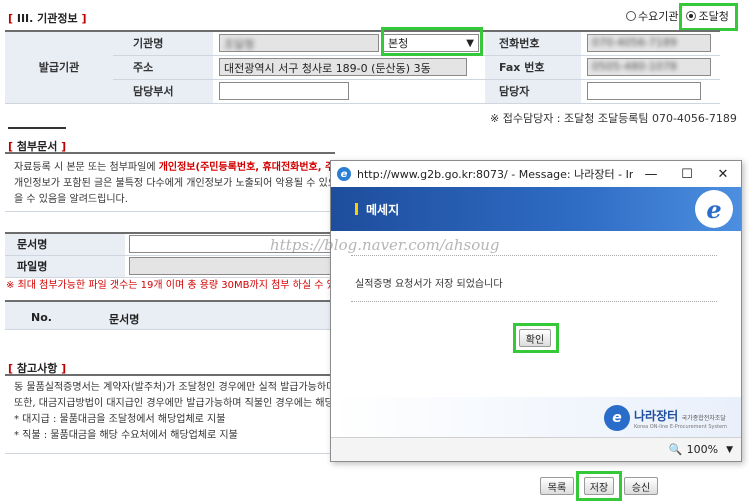 This screenshot has height=504, width=749. Describe the element at coordinates (533, 67) in the screenshot. I see `fax-label: Fax 번호` at that location.